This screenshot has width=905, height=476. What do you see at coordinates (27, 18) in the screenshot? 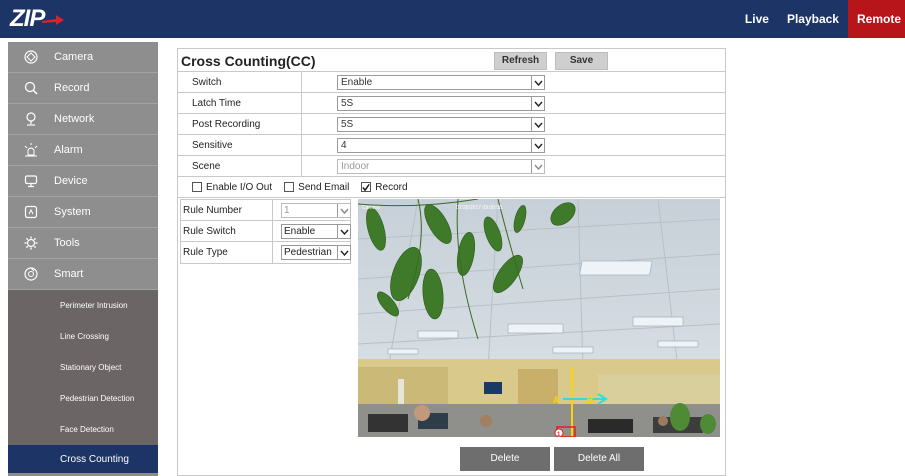
I see `logo-text: ZIP` at bounding box center [27, 18].